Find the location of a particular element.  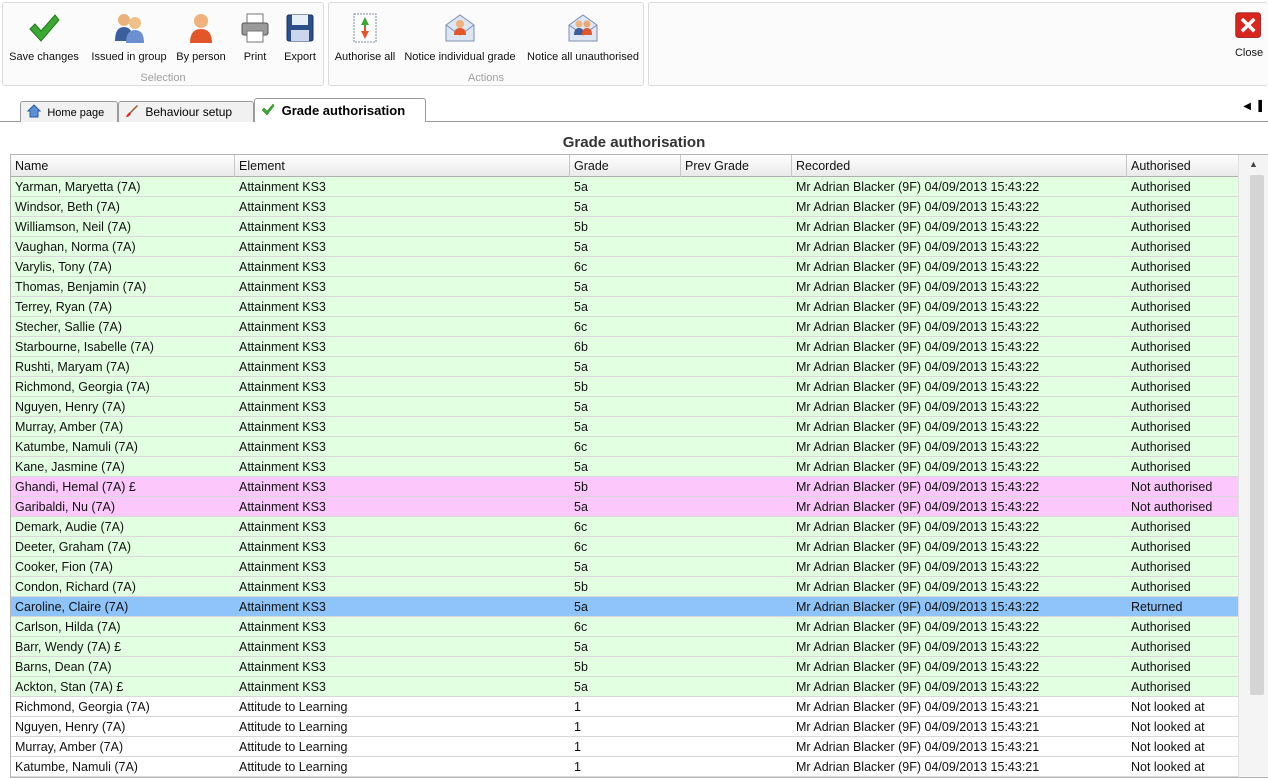

vertical-scrollbar: ▲ is located at coordinates (1253, 466).